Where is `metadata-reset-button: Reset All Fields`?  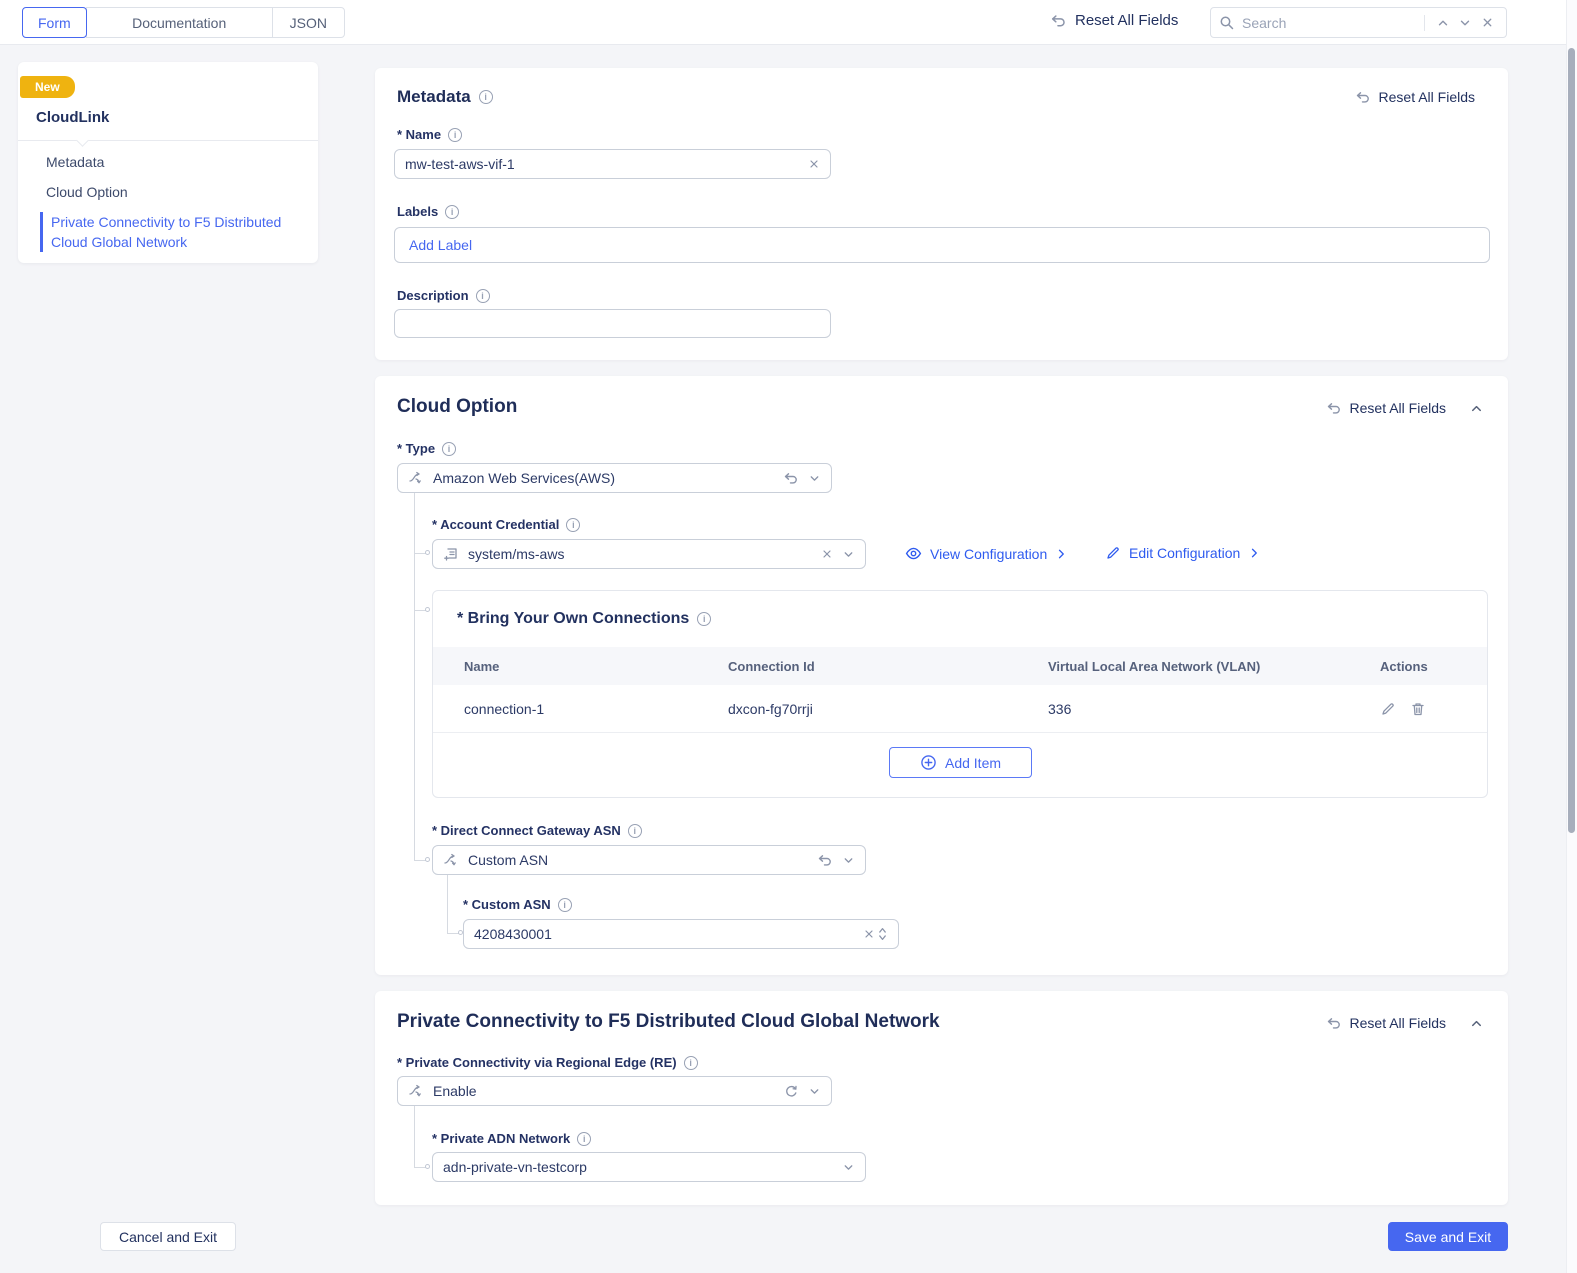 metadata-reset-button: Reset All Fields is located at coordinates (1415, 97).